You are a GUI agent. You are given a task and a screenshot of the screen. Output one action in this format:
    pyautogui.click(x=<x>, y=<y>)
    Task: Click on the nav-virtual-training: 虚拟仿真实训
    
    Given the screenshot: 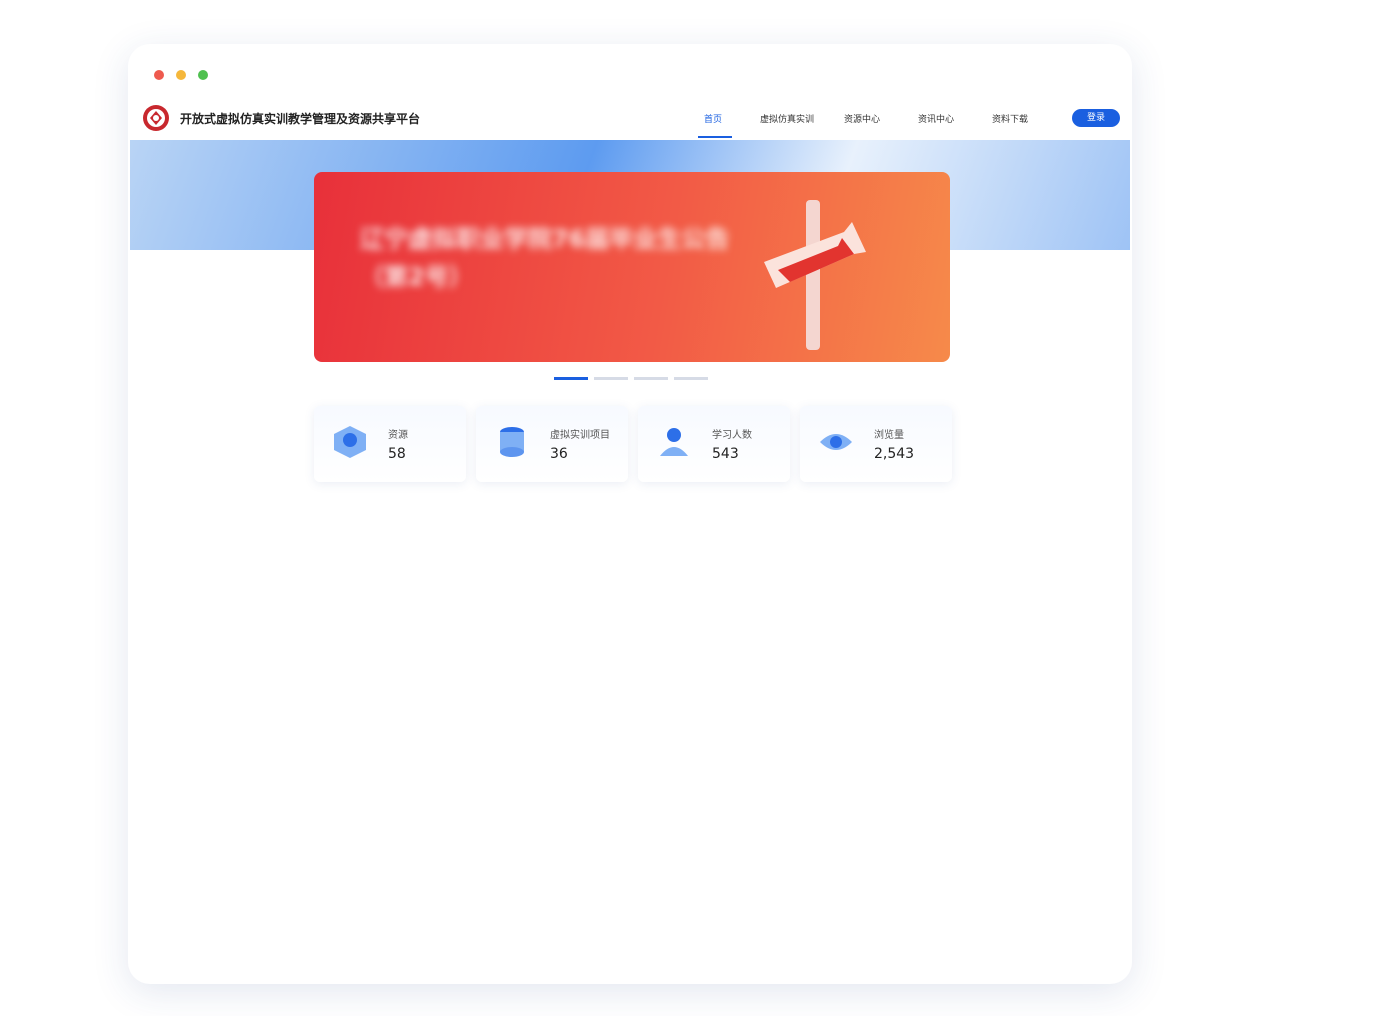 What is the action you would take?
    pyautogui.click(x=787, y=118)
    